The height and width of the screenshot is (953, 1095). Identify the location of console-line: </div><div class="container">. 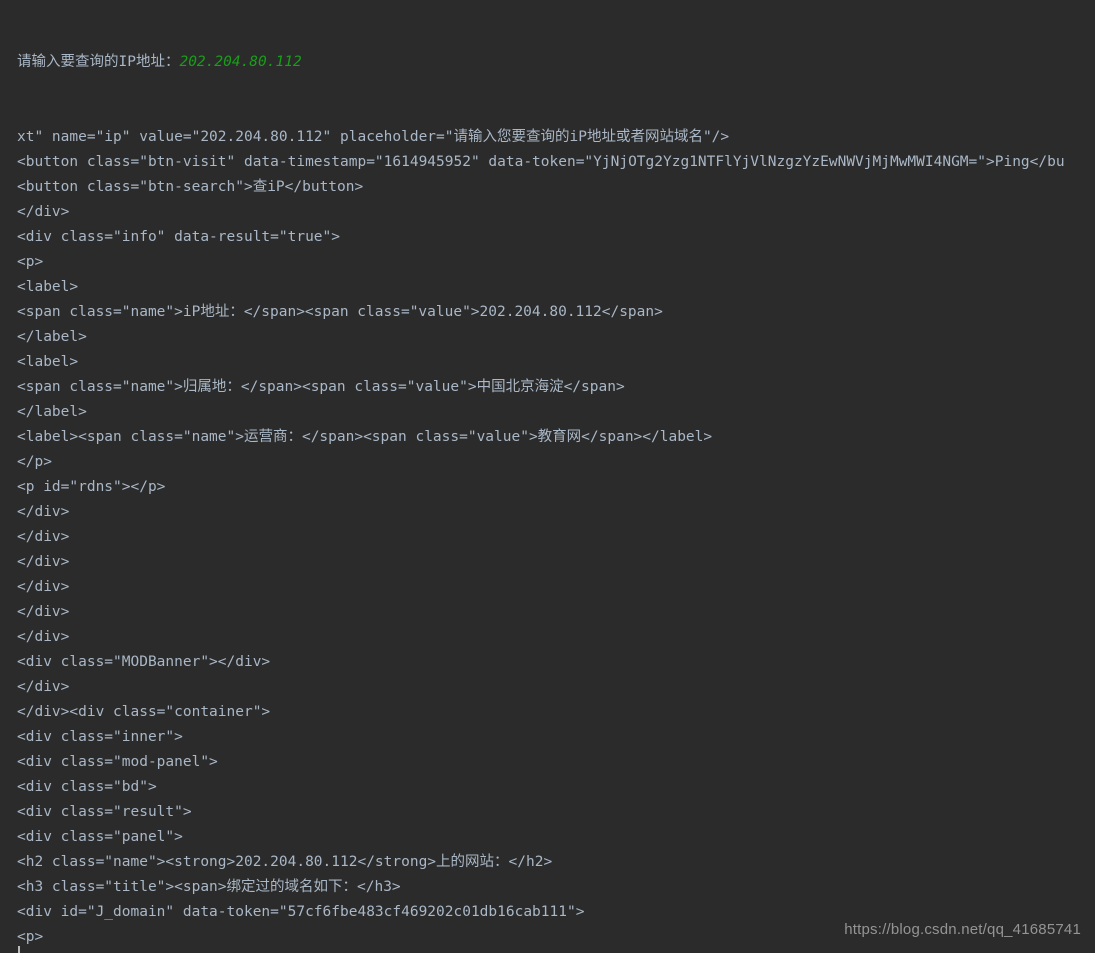
(144, 712).